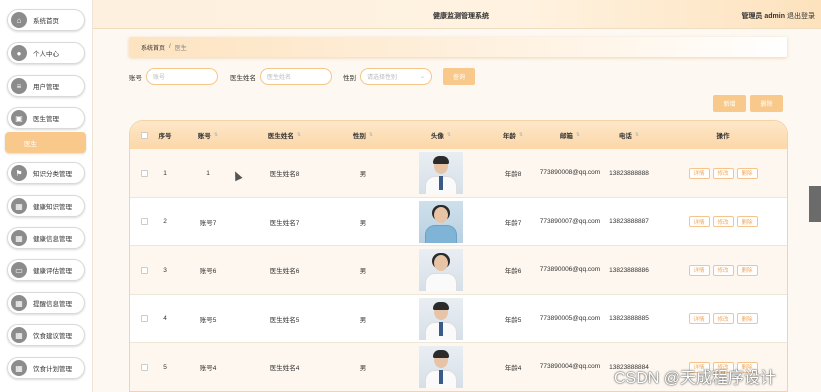  I want to click on logout-link: 退出登录, so click(801, 16).